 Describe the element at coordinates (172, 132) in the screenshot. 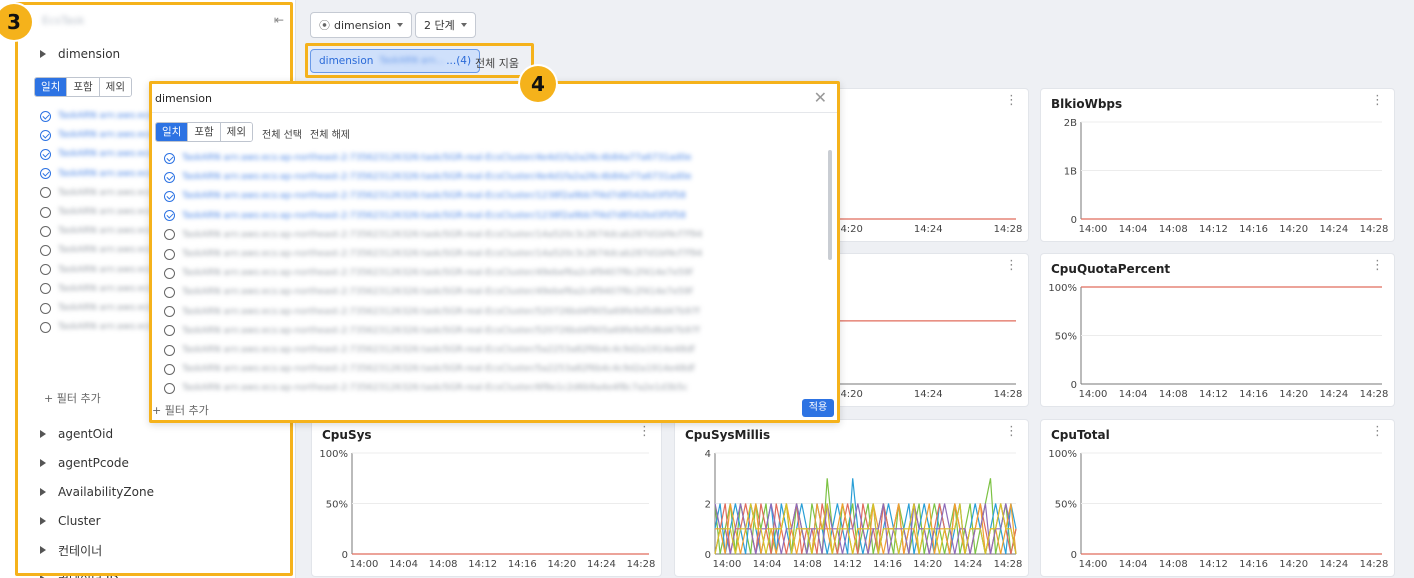

I see `modal-match-mode-exact: 일치` at that location.